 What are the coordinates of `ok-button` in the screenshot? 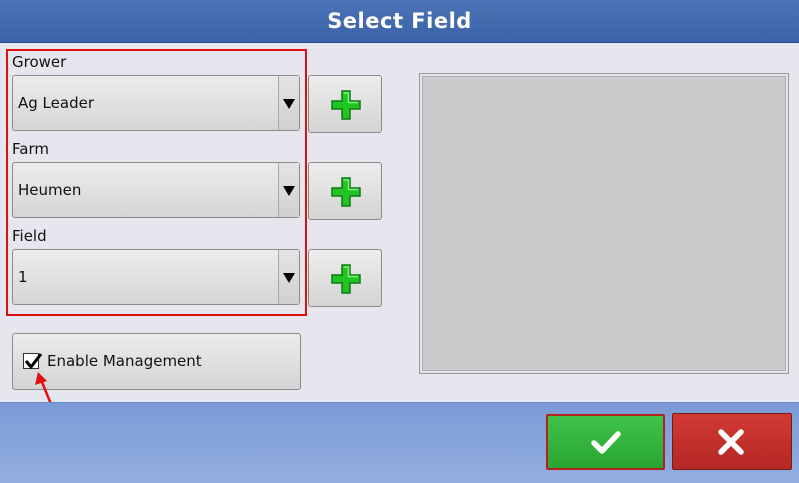 It's located at (605, 442).